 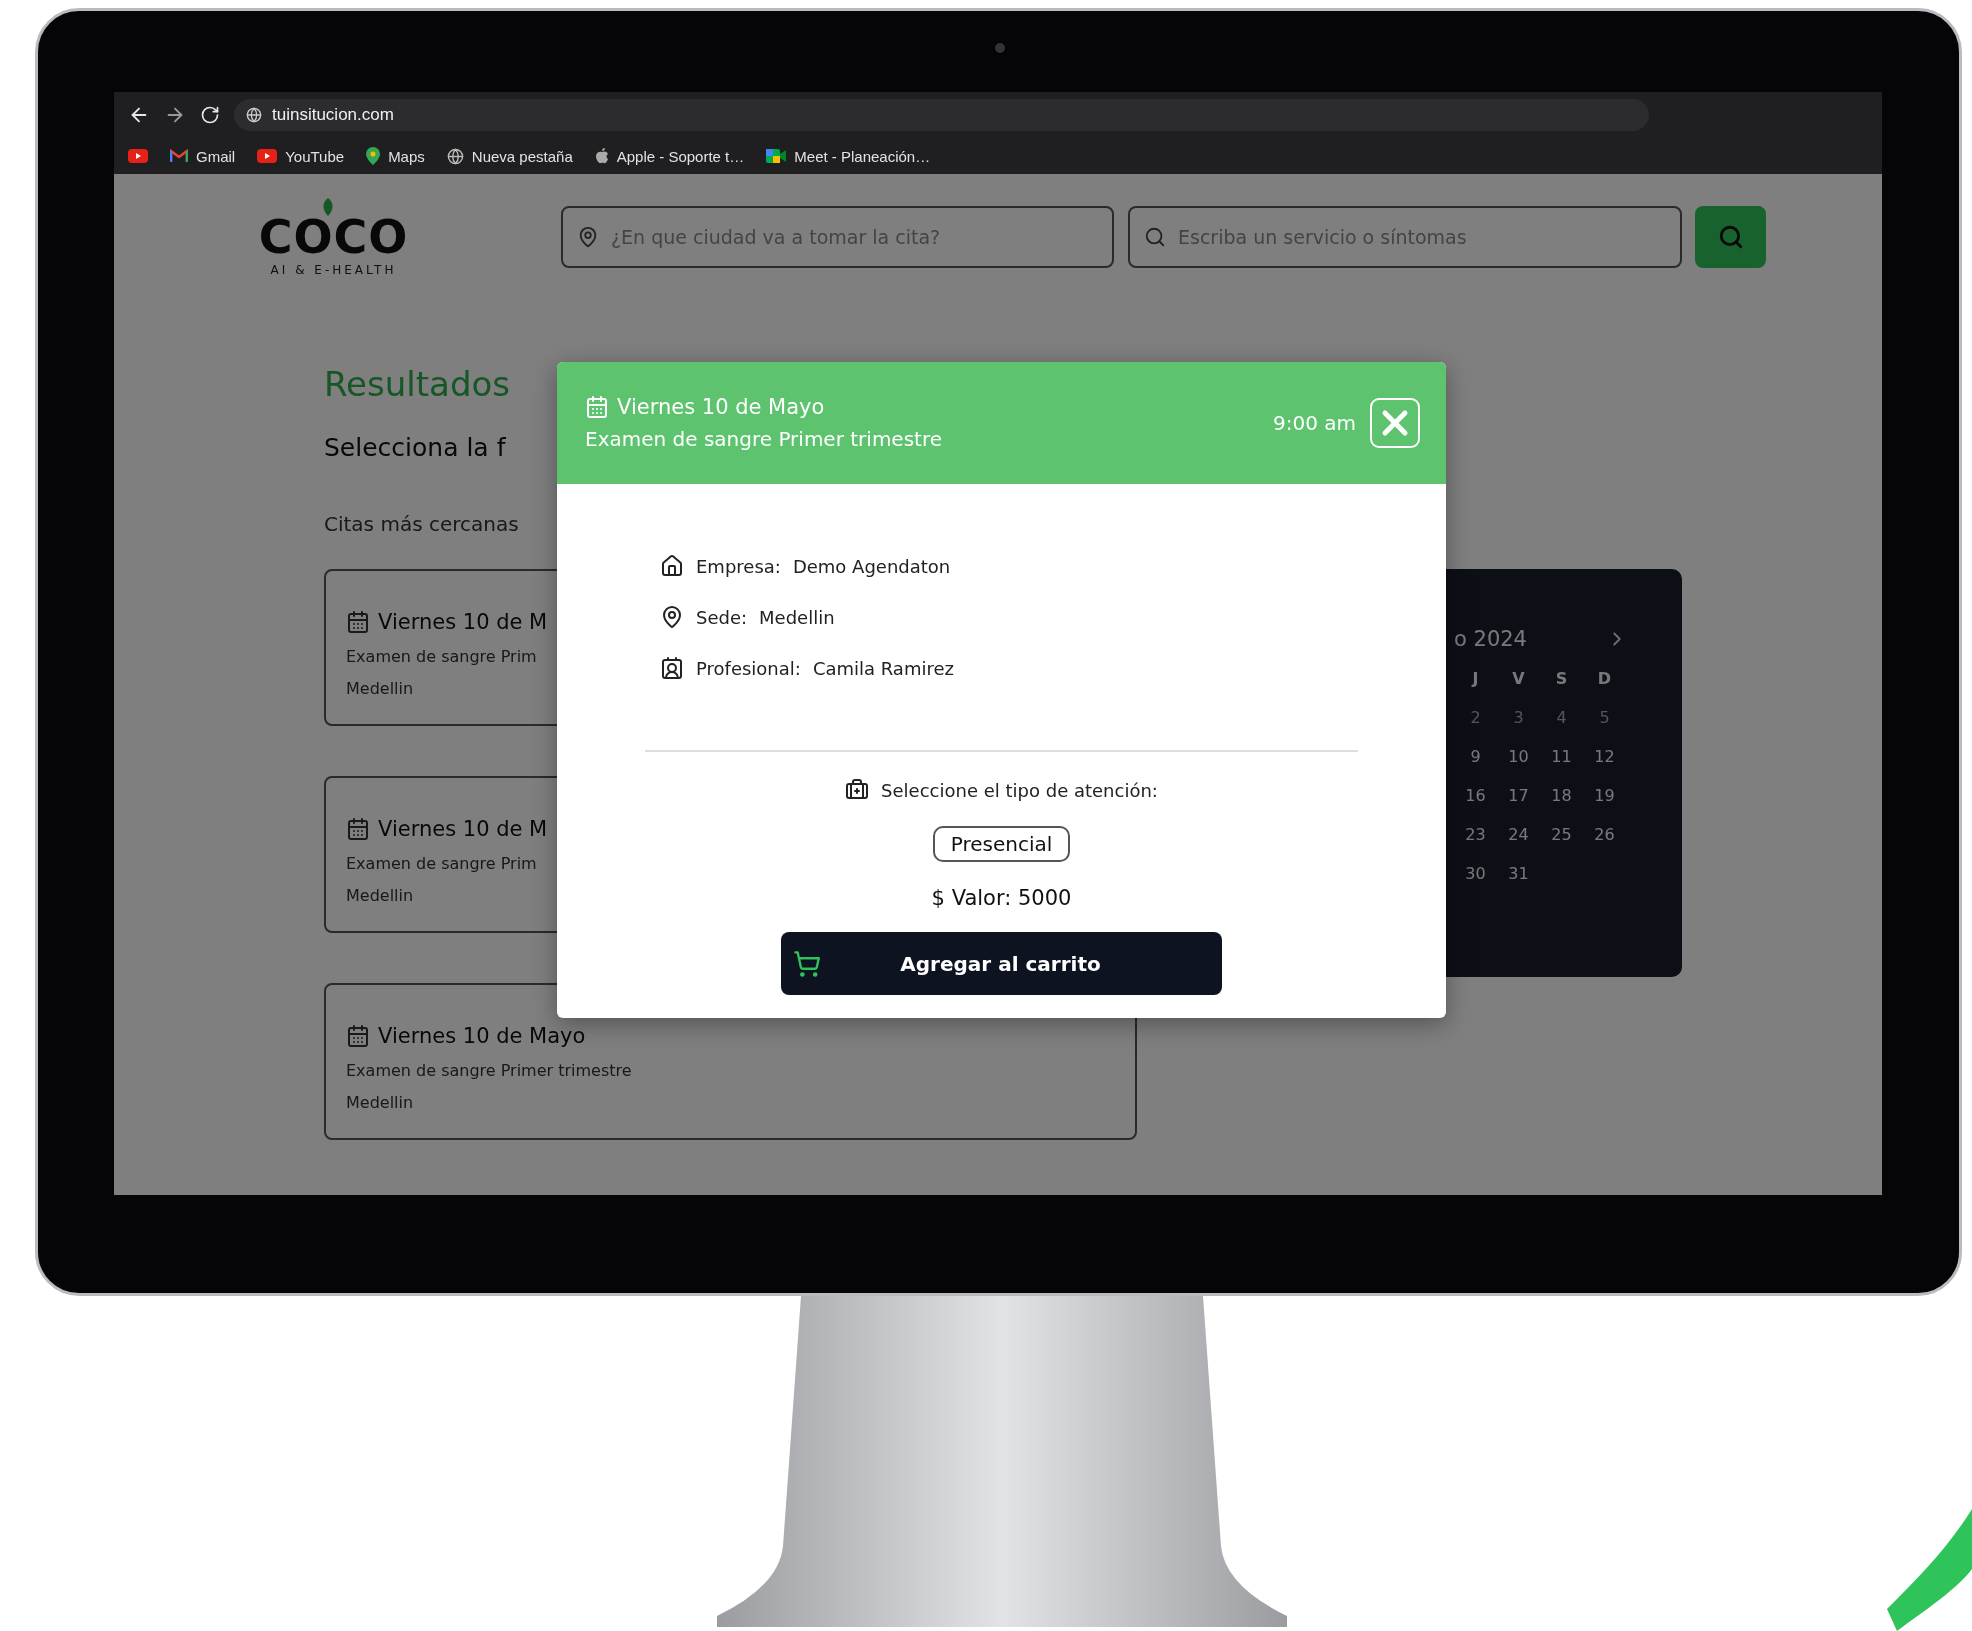 What do you see at coordinates (489, 1071) in the screenshot?
I see `appointment-service: Examen de sangre Primer trimestre` at bounding box center [489, 1071].